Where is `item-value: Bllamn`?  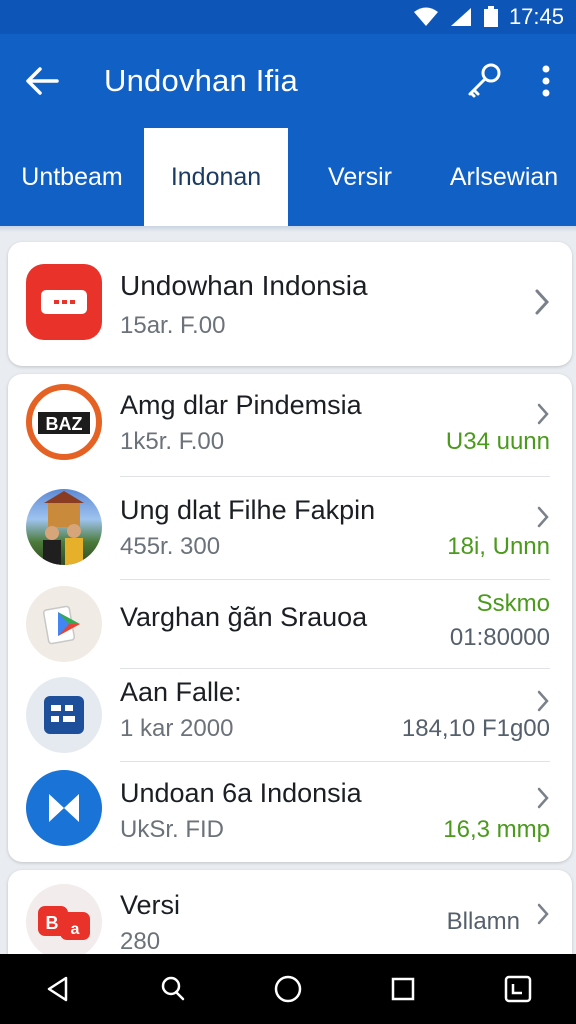
item-value: Bllamn is located at coordinates (483, 921).